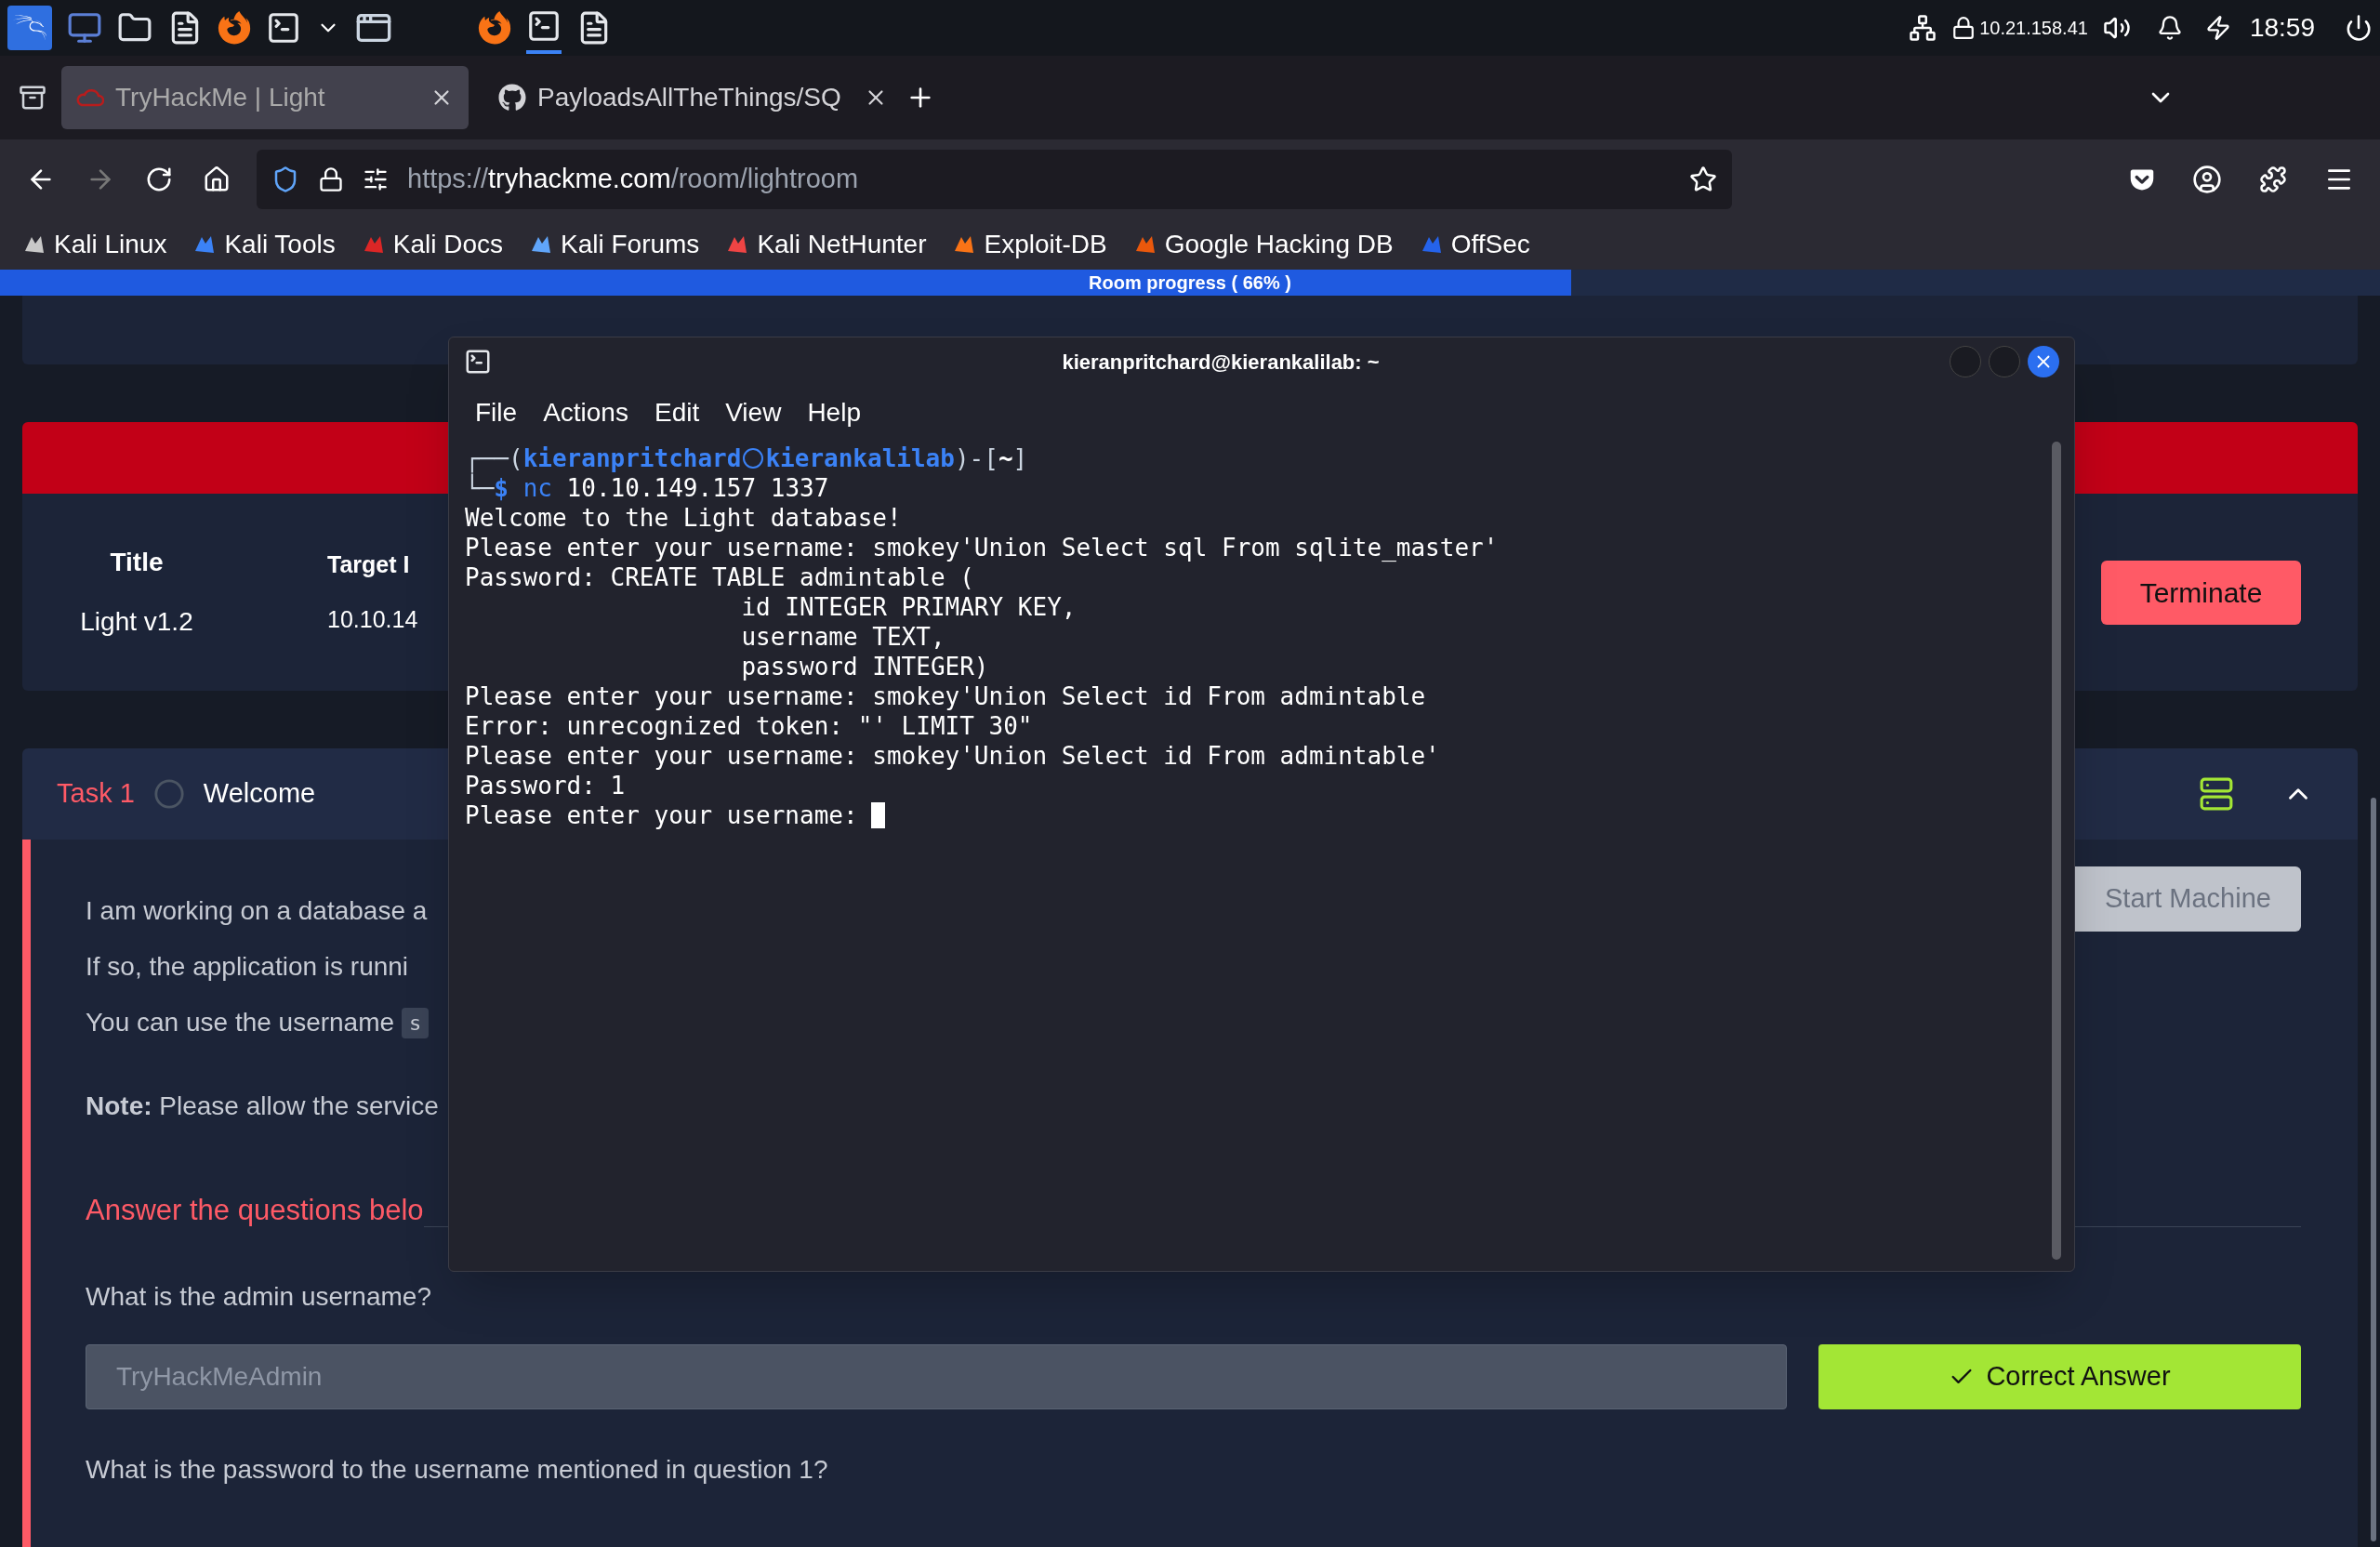 Image resolution: width=2380 pixels, height=1547 pixels. I want to click on menu-item: Actions, so click(585, 412).